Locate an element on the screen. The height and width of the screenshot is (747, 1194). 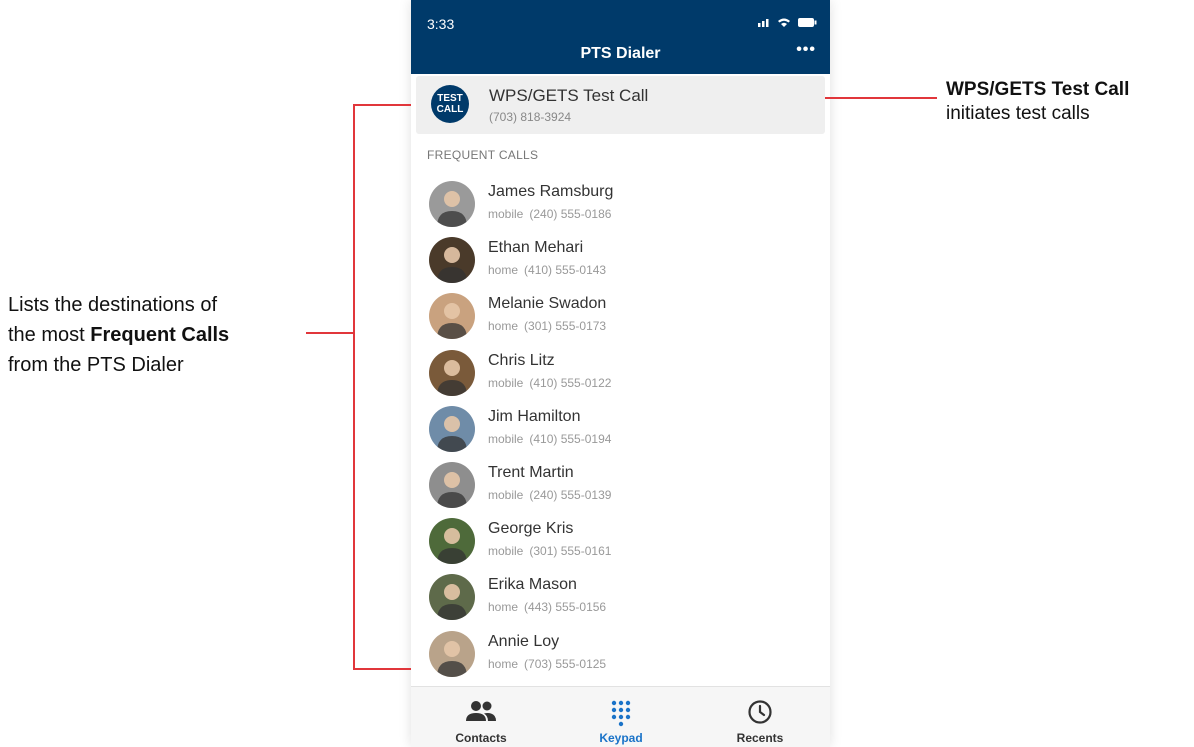
contact-name: Jim Hamilton is located at coordinates (534, 416).